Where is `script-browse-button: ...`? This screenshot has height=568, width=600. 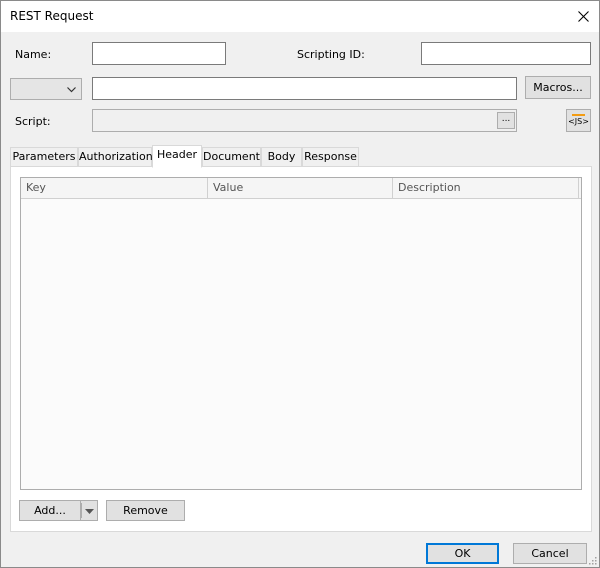
script-browse-button: ... is located at coordinates (506, 120).